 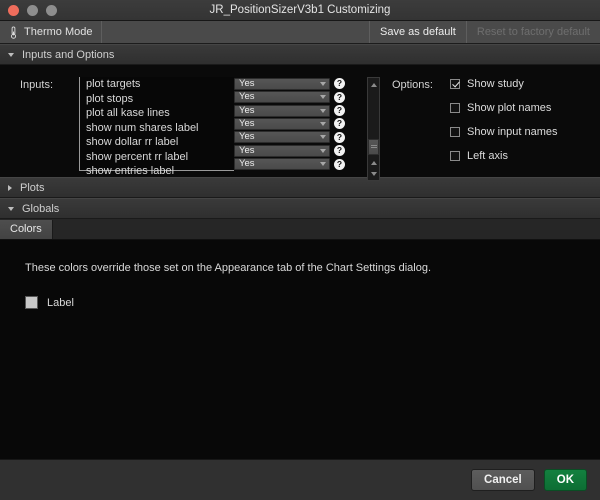 I want to click on chevron-right-icon, so click(x=10, y=187).